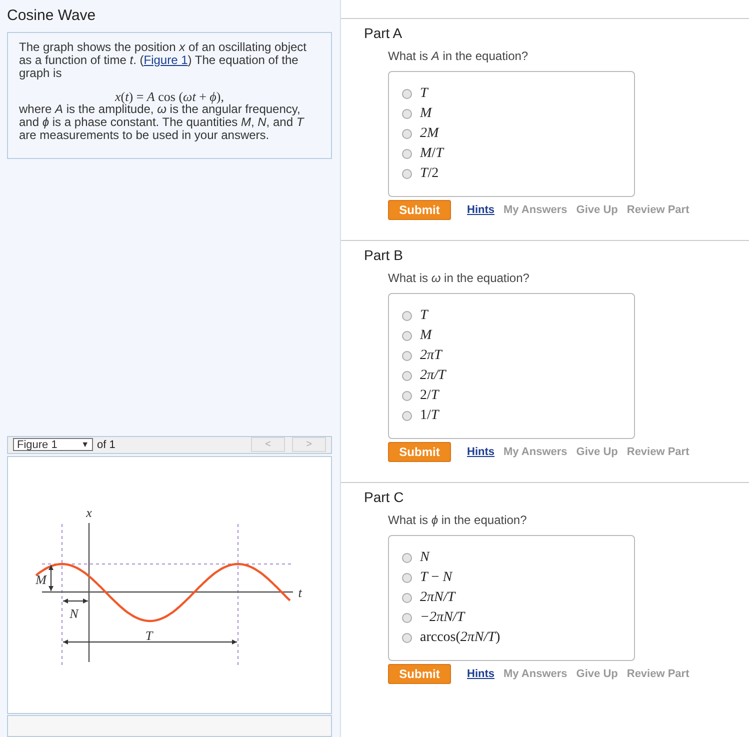 Image resolution: width=749 pixels, height=737 pixels. What do you see at coordinates (429, 396) in the screenshot?
I see `option-label: 2/T` at bounding box center [429, 396].